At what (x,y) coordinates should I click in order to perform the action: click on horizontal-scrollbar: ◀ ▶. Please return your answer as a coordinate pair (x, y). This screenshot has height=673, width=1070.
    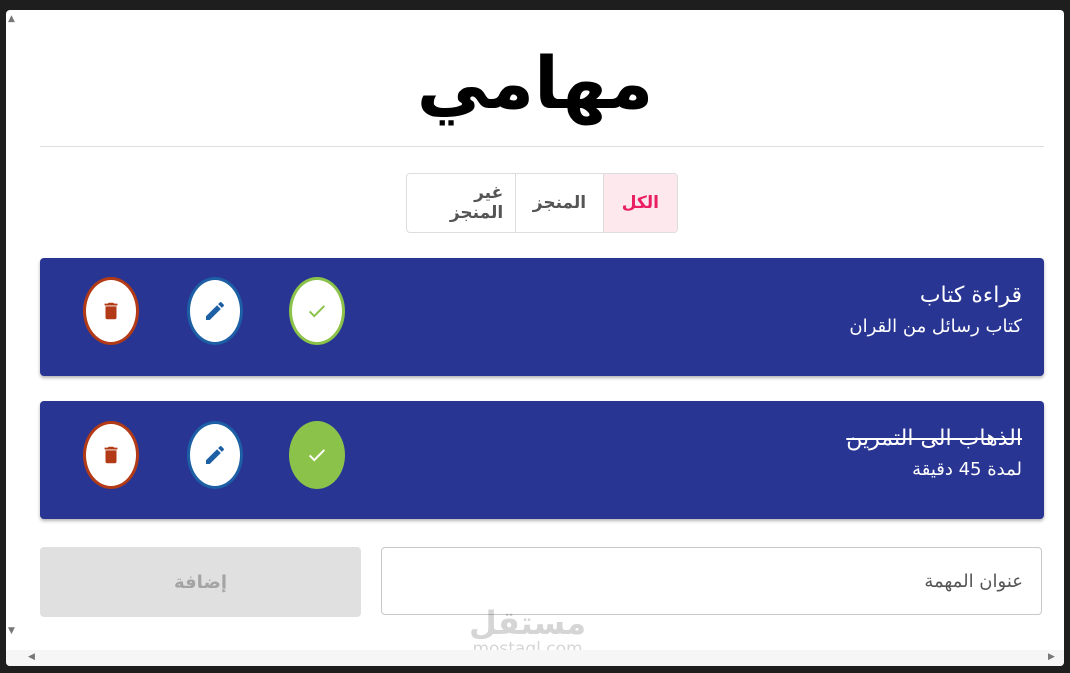
    Looking at the image, I should click on (535, 658).